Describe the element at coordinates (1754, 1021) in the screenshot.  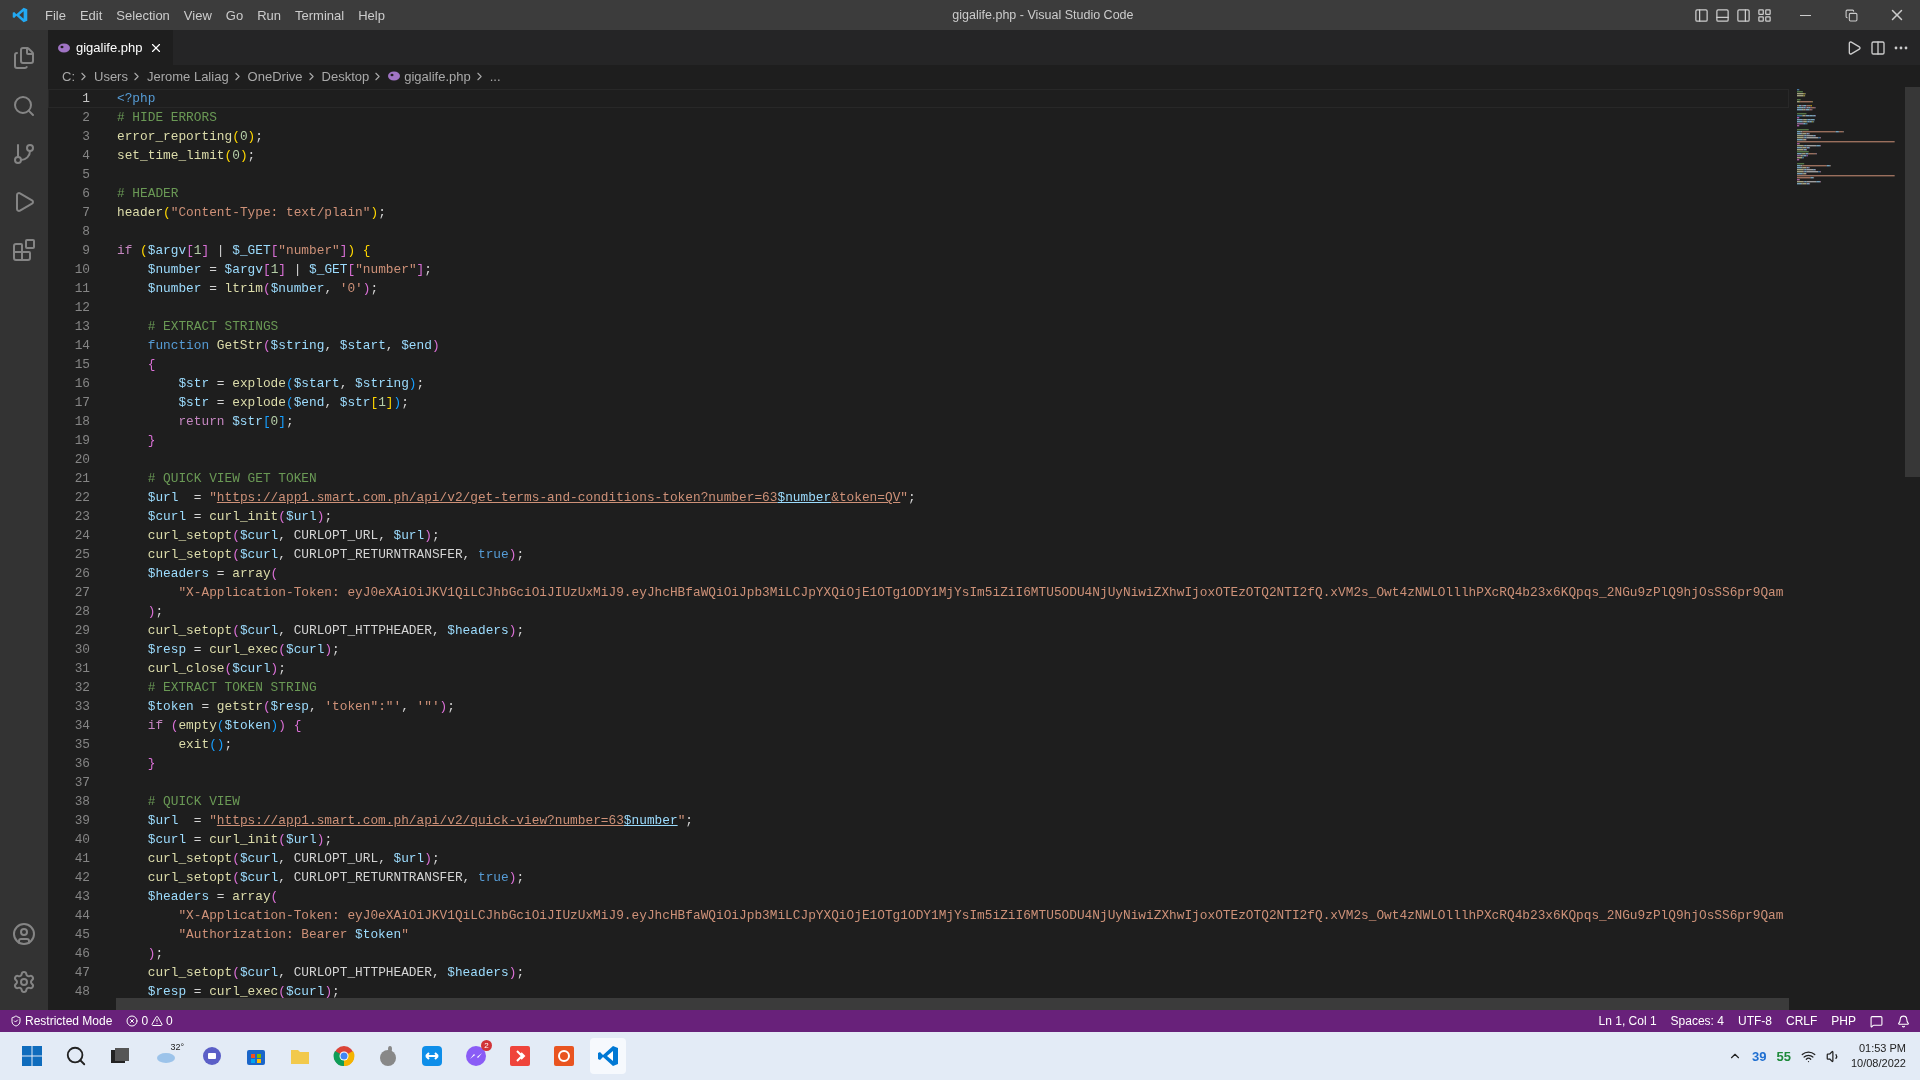
I see `status-item: UTF-8` at that location.